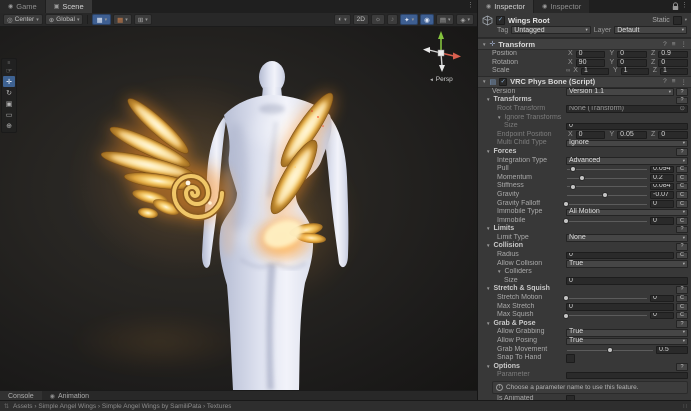 The width and height of the screenshot is (691, 411). What do you see at coordinates (682, 204) in the screenshot?
I see `gravity-falloff-curve-button: C` at bounding box center [682, 204].